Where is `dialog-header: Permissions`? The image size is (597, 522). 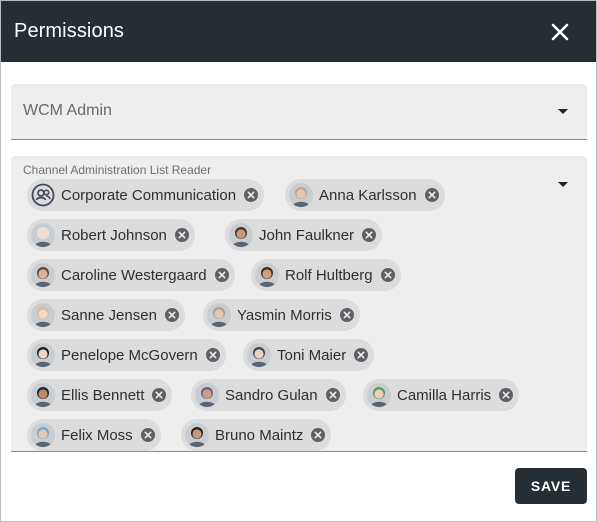
dialog-header: Permissions is located at coordinates (298, 31).